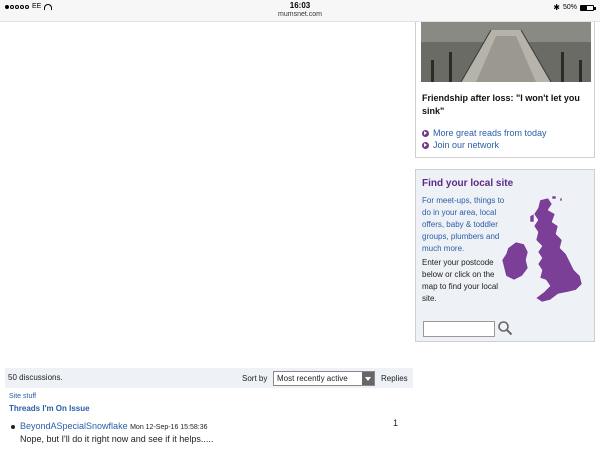 Image resolution: width=600 pixels, height=450 pixels. What do you see at coordinates (13, 427) in the screenshot?
I see `list-bullet` at bounding box center [13, 427].